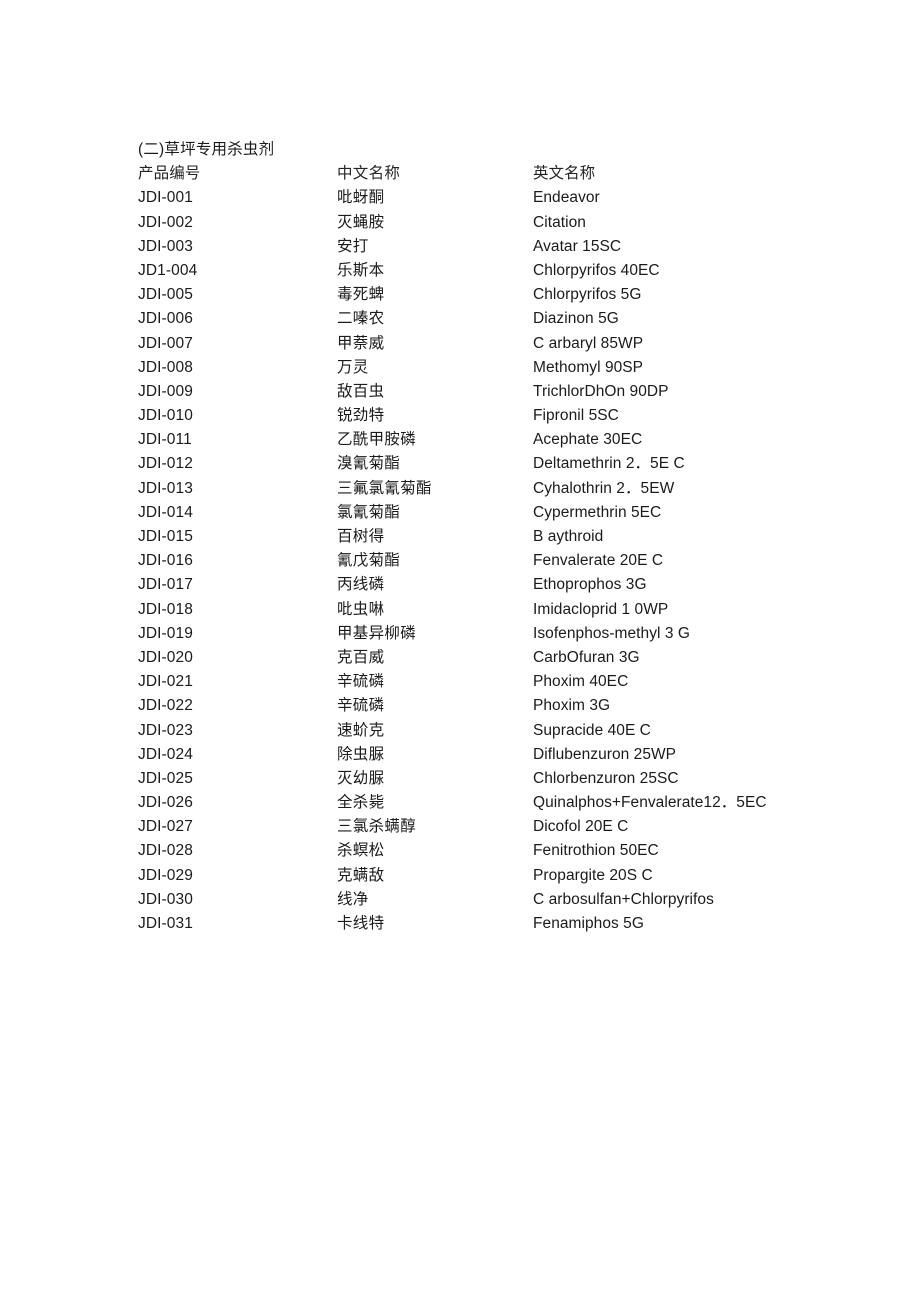 The height and width of the screenshot is (1302, 920). Describe the element at coordinates (165, 585) in the screenshot. I see `cell-code: JDI-017` at that location.